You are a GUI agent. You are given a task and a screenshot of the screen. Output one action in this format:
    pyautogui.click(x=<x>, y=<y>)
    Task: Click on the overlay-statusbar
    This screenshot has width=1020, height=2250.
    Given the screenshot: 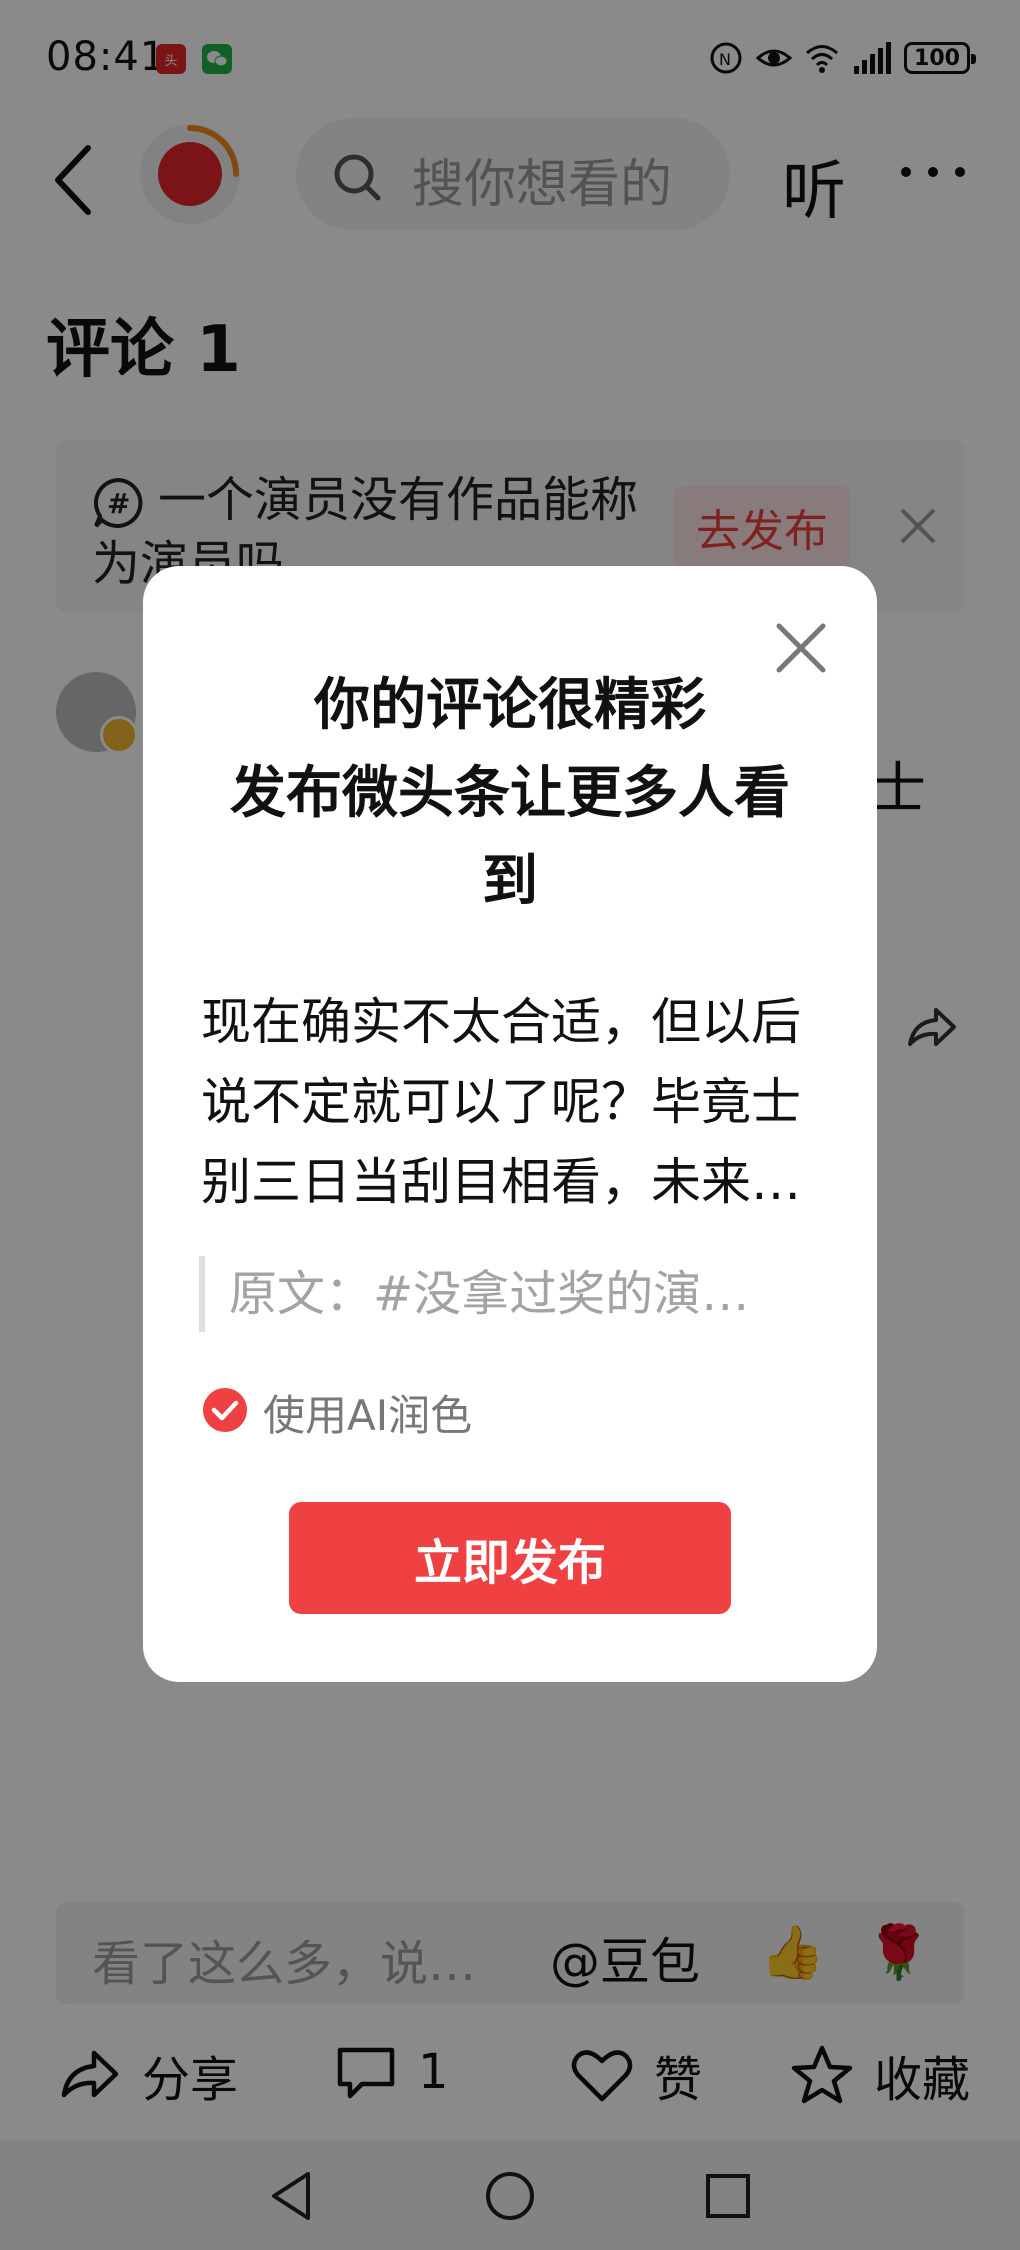 What is the action you would take?
    pyautogui.click(x=510, y=50)
    